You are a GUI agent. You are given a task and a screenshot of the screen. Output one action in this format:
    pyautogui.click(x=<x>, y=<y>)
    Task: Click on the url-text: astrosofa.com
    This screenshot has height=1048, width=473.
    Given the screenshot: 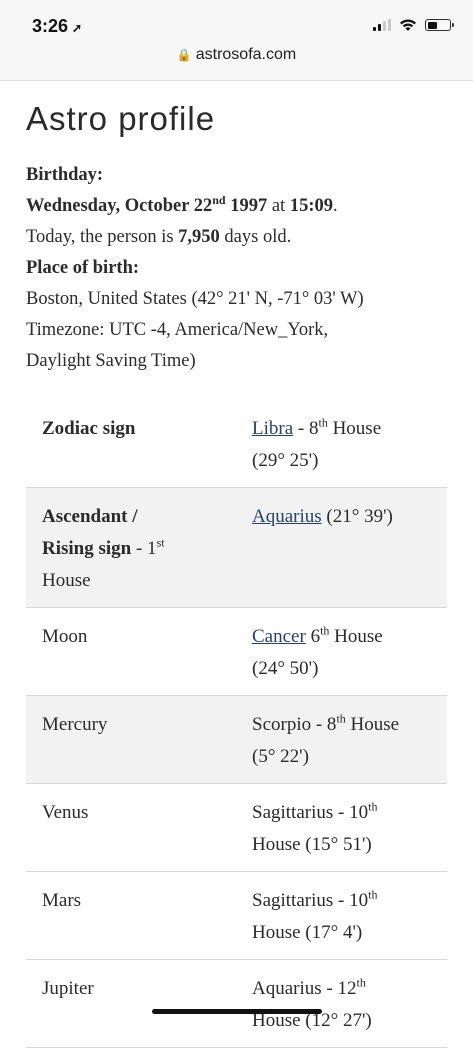 What is the action you would take?
    pyautogui.click(x=246, y=54)
    